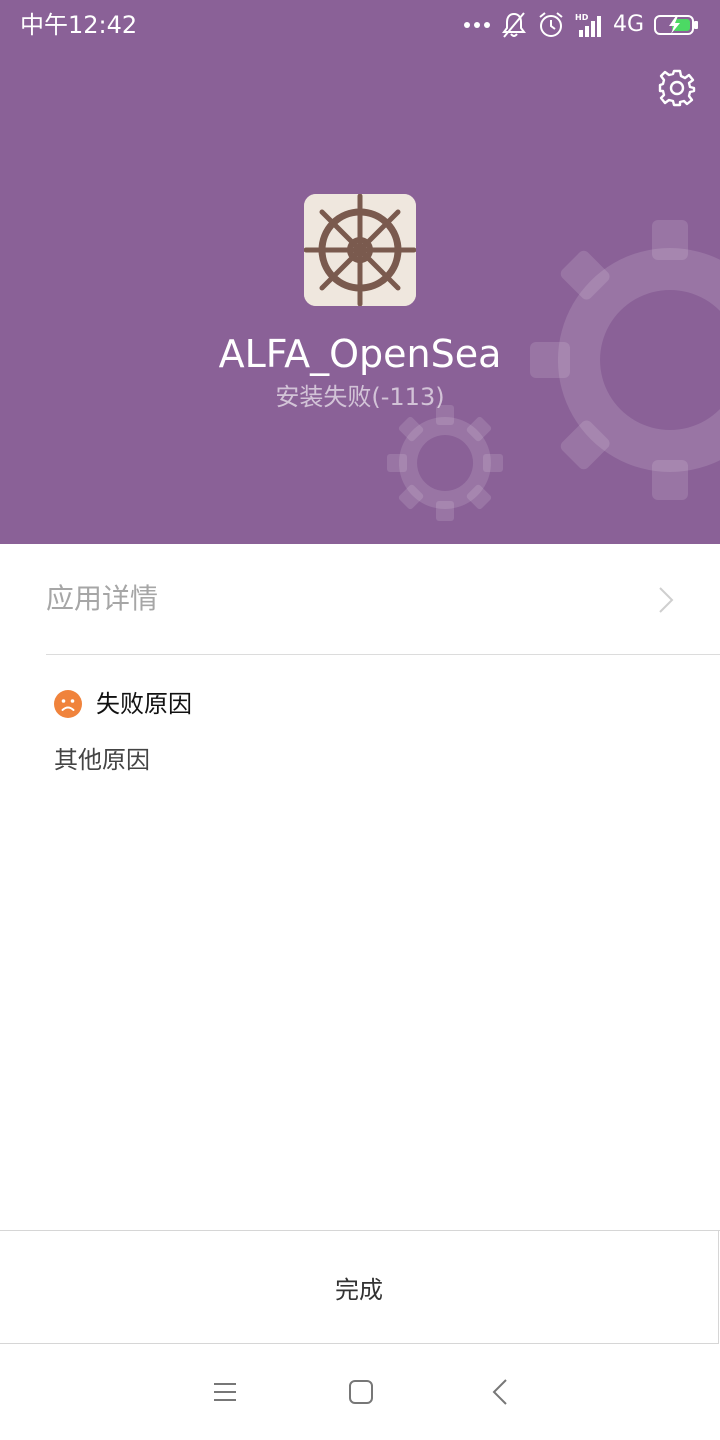 This screenshot has height=1440, width=720. Describe the element at coordinates (360, 600) in the screenshot. I see `app-details-row: 应用详情` at that location.